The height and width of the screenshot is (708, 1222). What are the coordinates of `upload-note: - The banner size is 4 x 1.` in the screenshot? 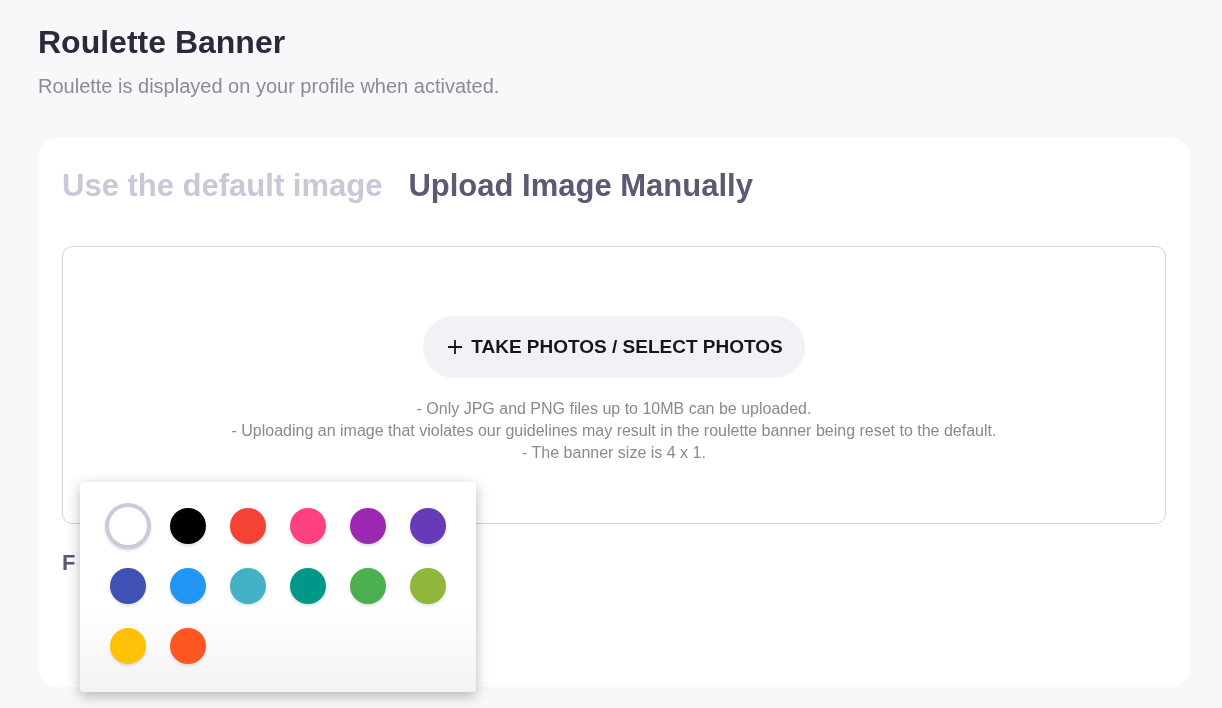 It's located at (614, 453).